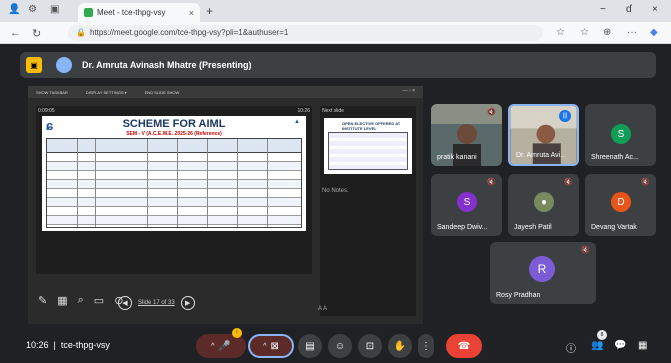 This screenshot has height=363, width=671. I want to click on captions-icon: ▤, so click(310, 346).